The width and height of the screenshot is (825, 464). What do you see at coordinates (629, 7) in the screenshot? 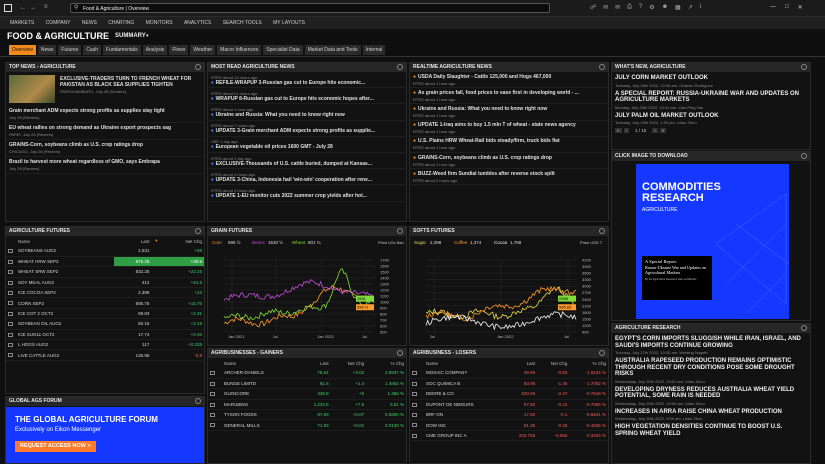
I see `print-icon: ⎙` at bounding box center [629, 7].